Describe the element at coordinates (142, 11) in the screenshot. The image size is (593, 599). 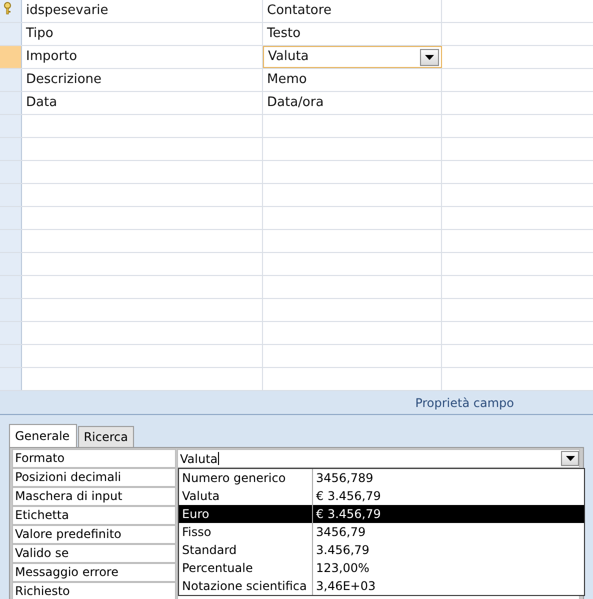
I see `table-cell: idspesevarie` at that location.